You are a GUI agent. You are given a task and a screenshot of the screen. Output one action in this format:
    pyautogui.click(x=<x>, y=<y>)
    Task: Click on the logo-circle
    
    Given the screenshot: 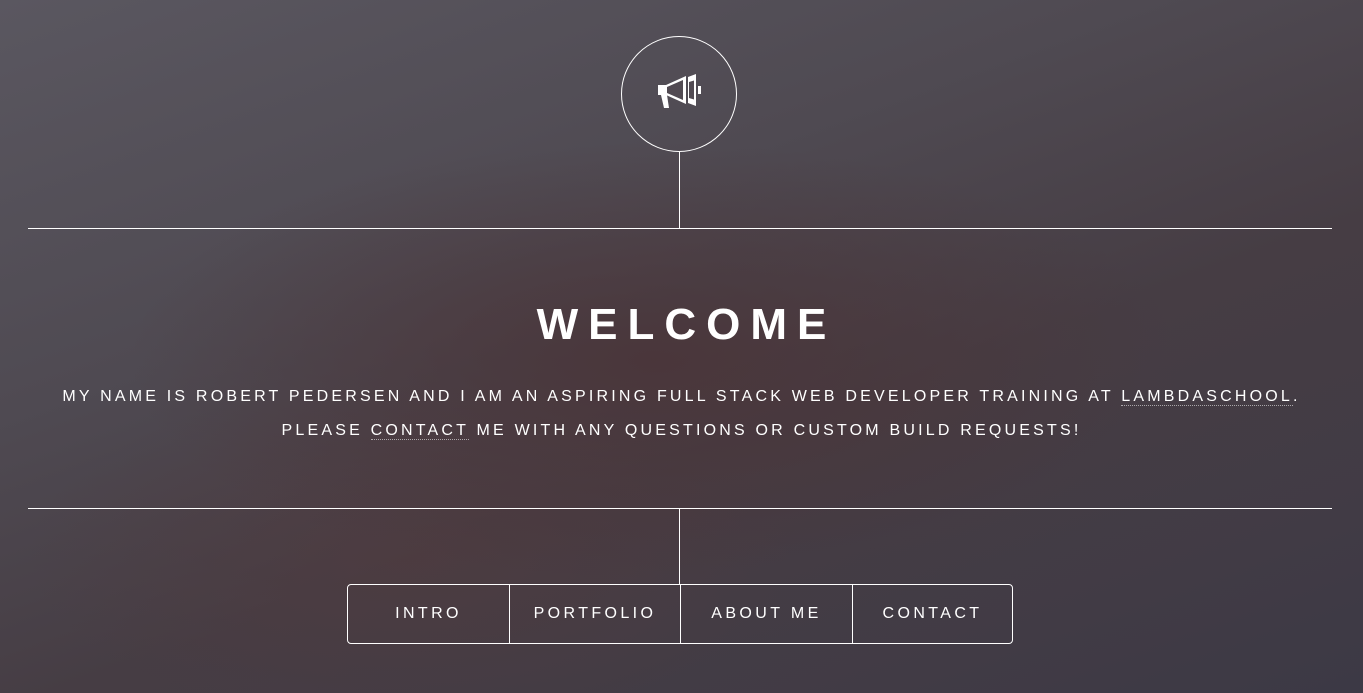 What is the action you would take?
    pyautogui.click(x=679, y=94)
    